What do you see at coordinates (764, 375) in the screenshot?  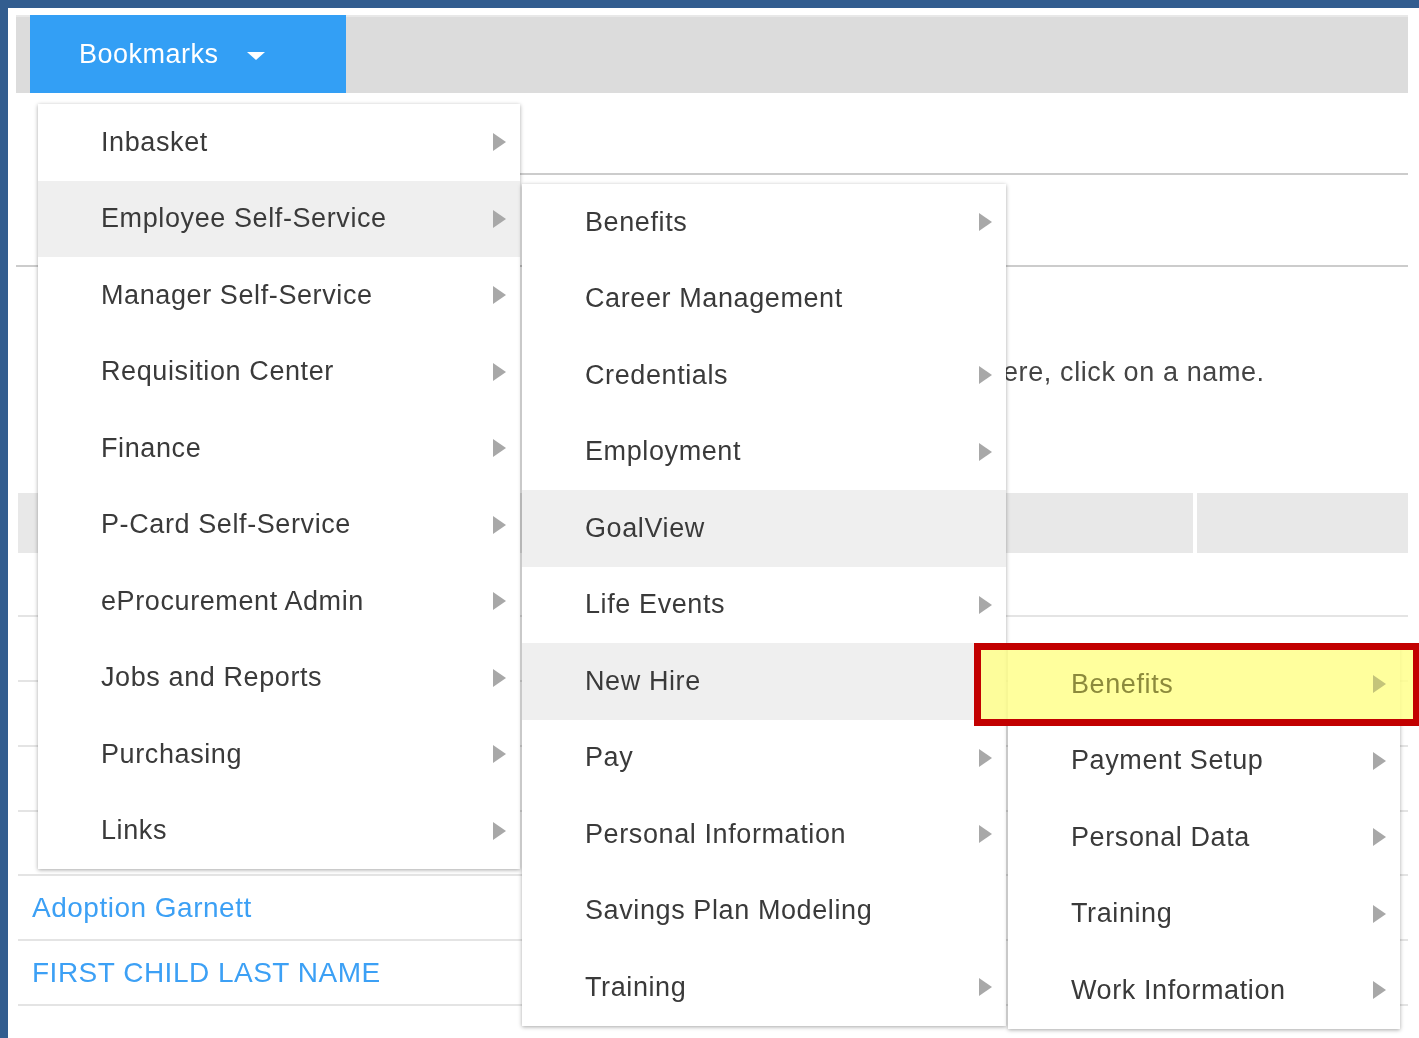 I see `menu-item: Credentials` at bounding box center [764, 375].